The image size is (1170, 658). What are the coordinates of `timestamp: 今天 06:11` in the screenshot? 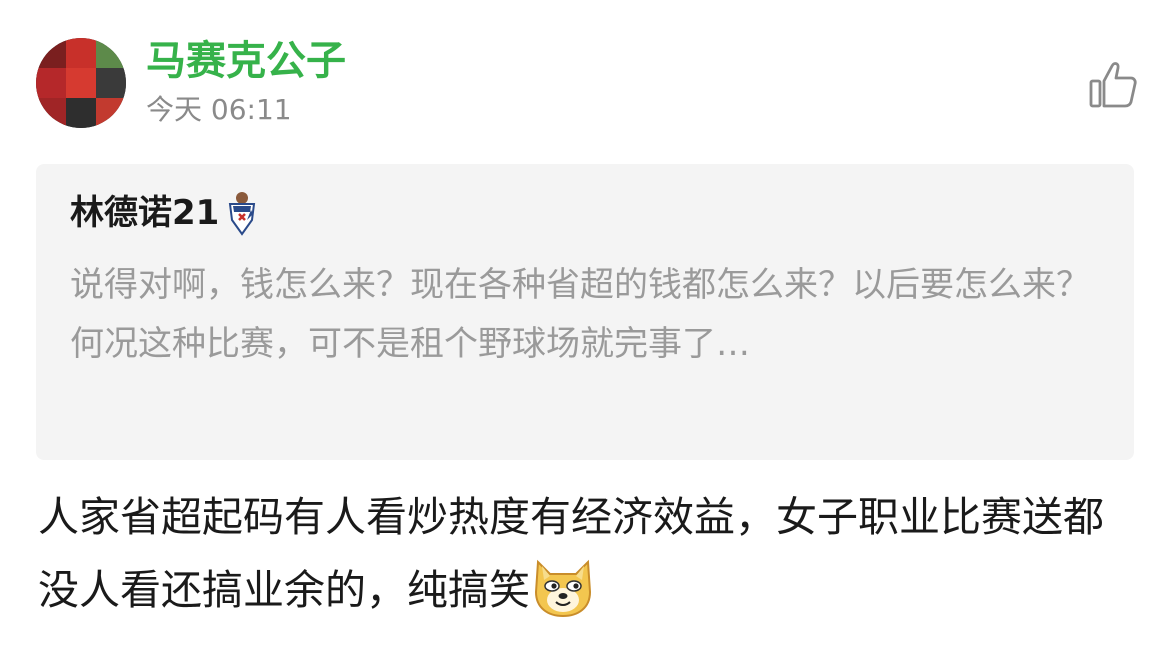 It's located at (219, 109).